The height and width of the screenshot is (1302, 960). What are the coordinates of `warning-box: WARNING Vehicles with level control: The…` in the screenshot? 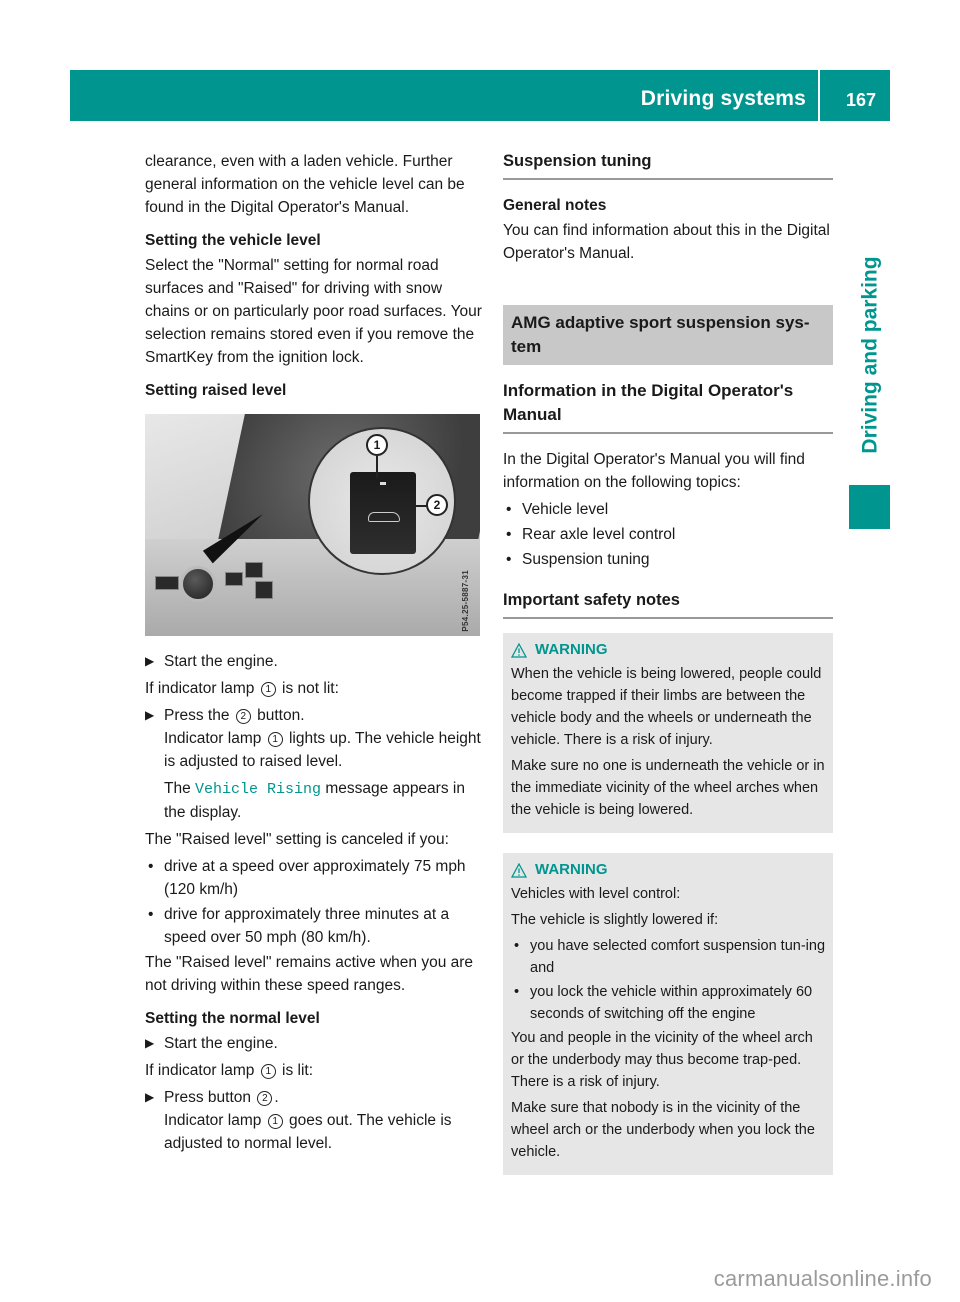 It's located at (668, 1014).